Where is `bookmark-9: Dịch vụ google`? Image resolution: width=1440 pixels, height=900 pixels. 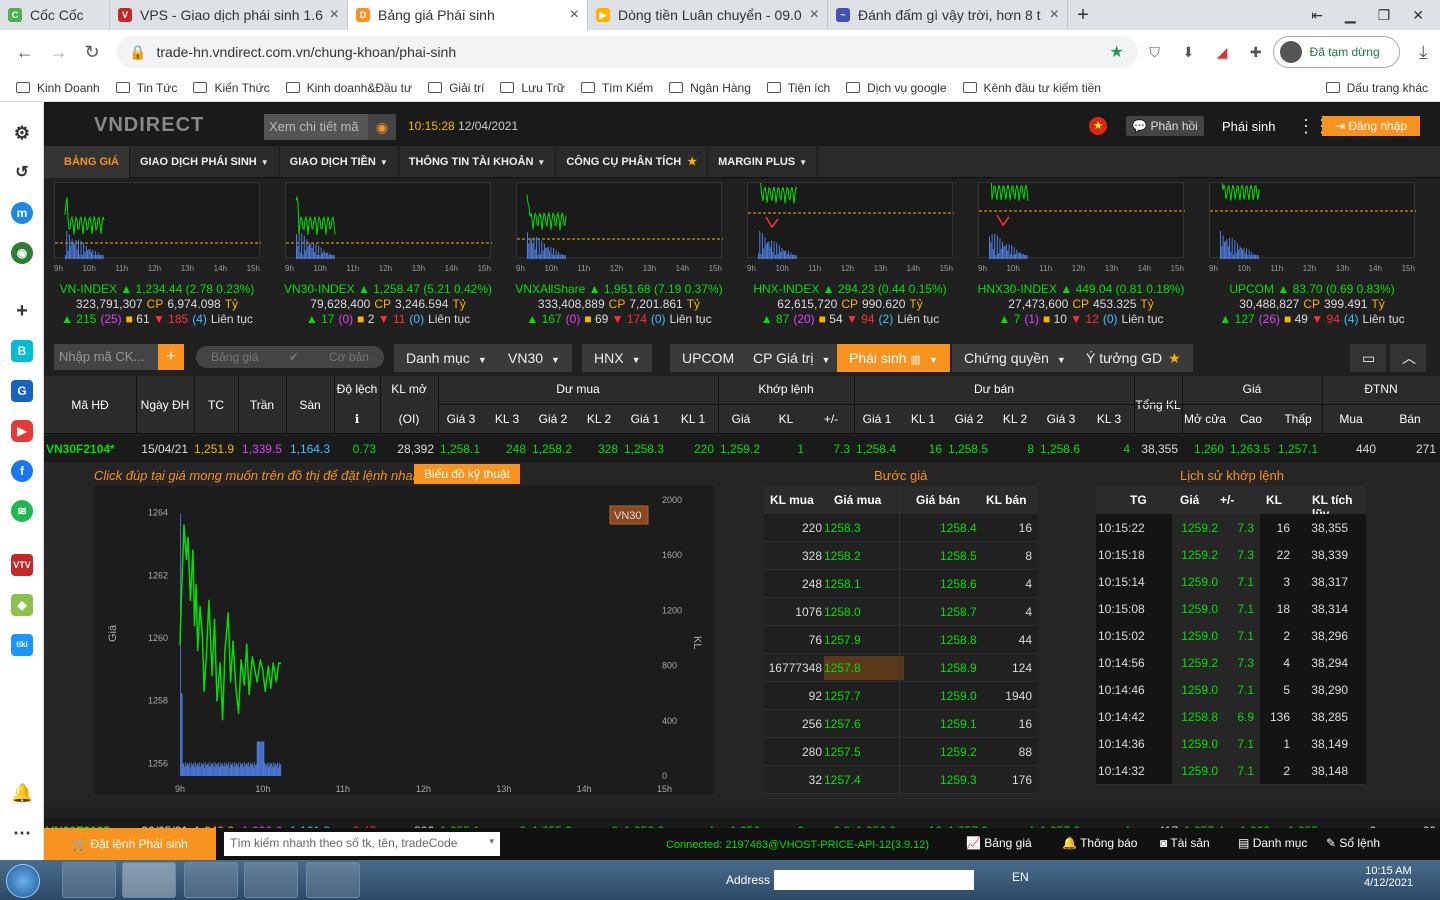 bookmark-9: Dịch vụ google is located at coordinates (896, 88).